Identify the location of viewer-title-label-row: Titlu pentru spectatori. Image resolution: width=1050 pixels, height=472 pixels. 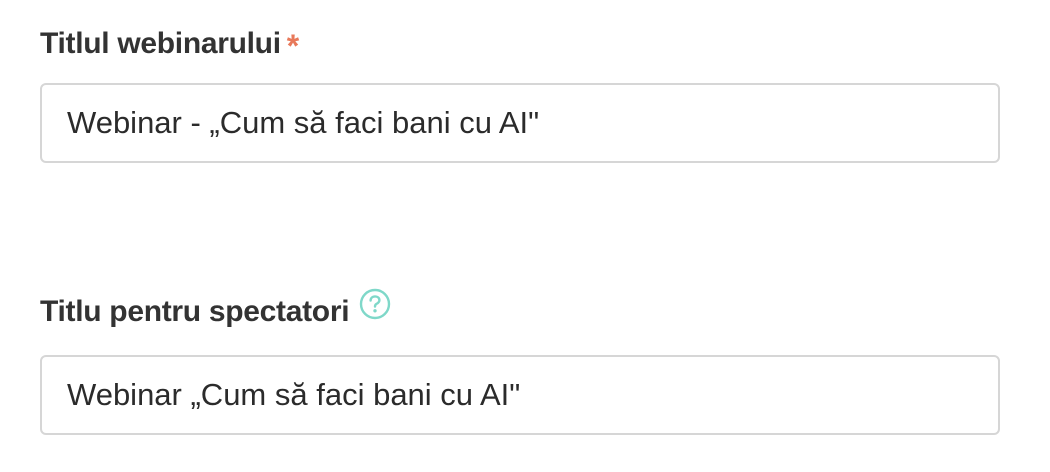
(520, 311).